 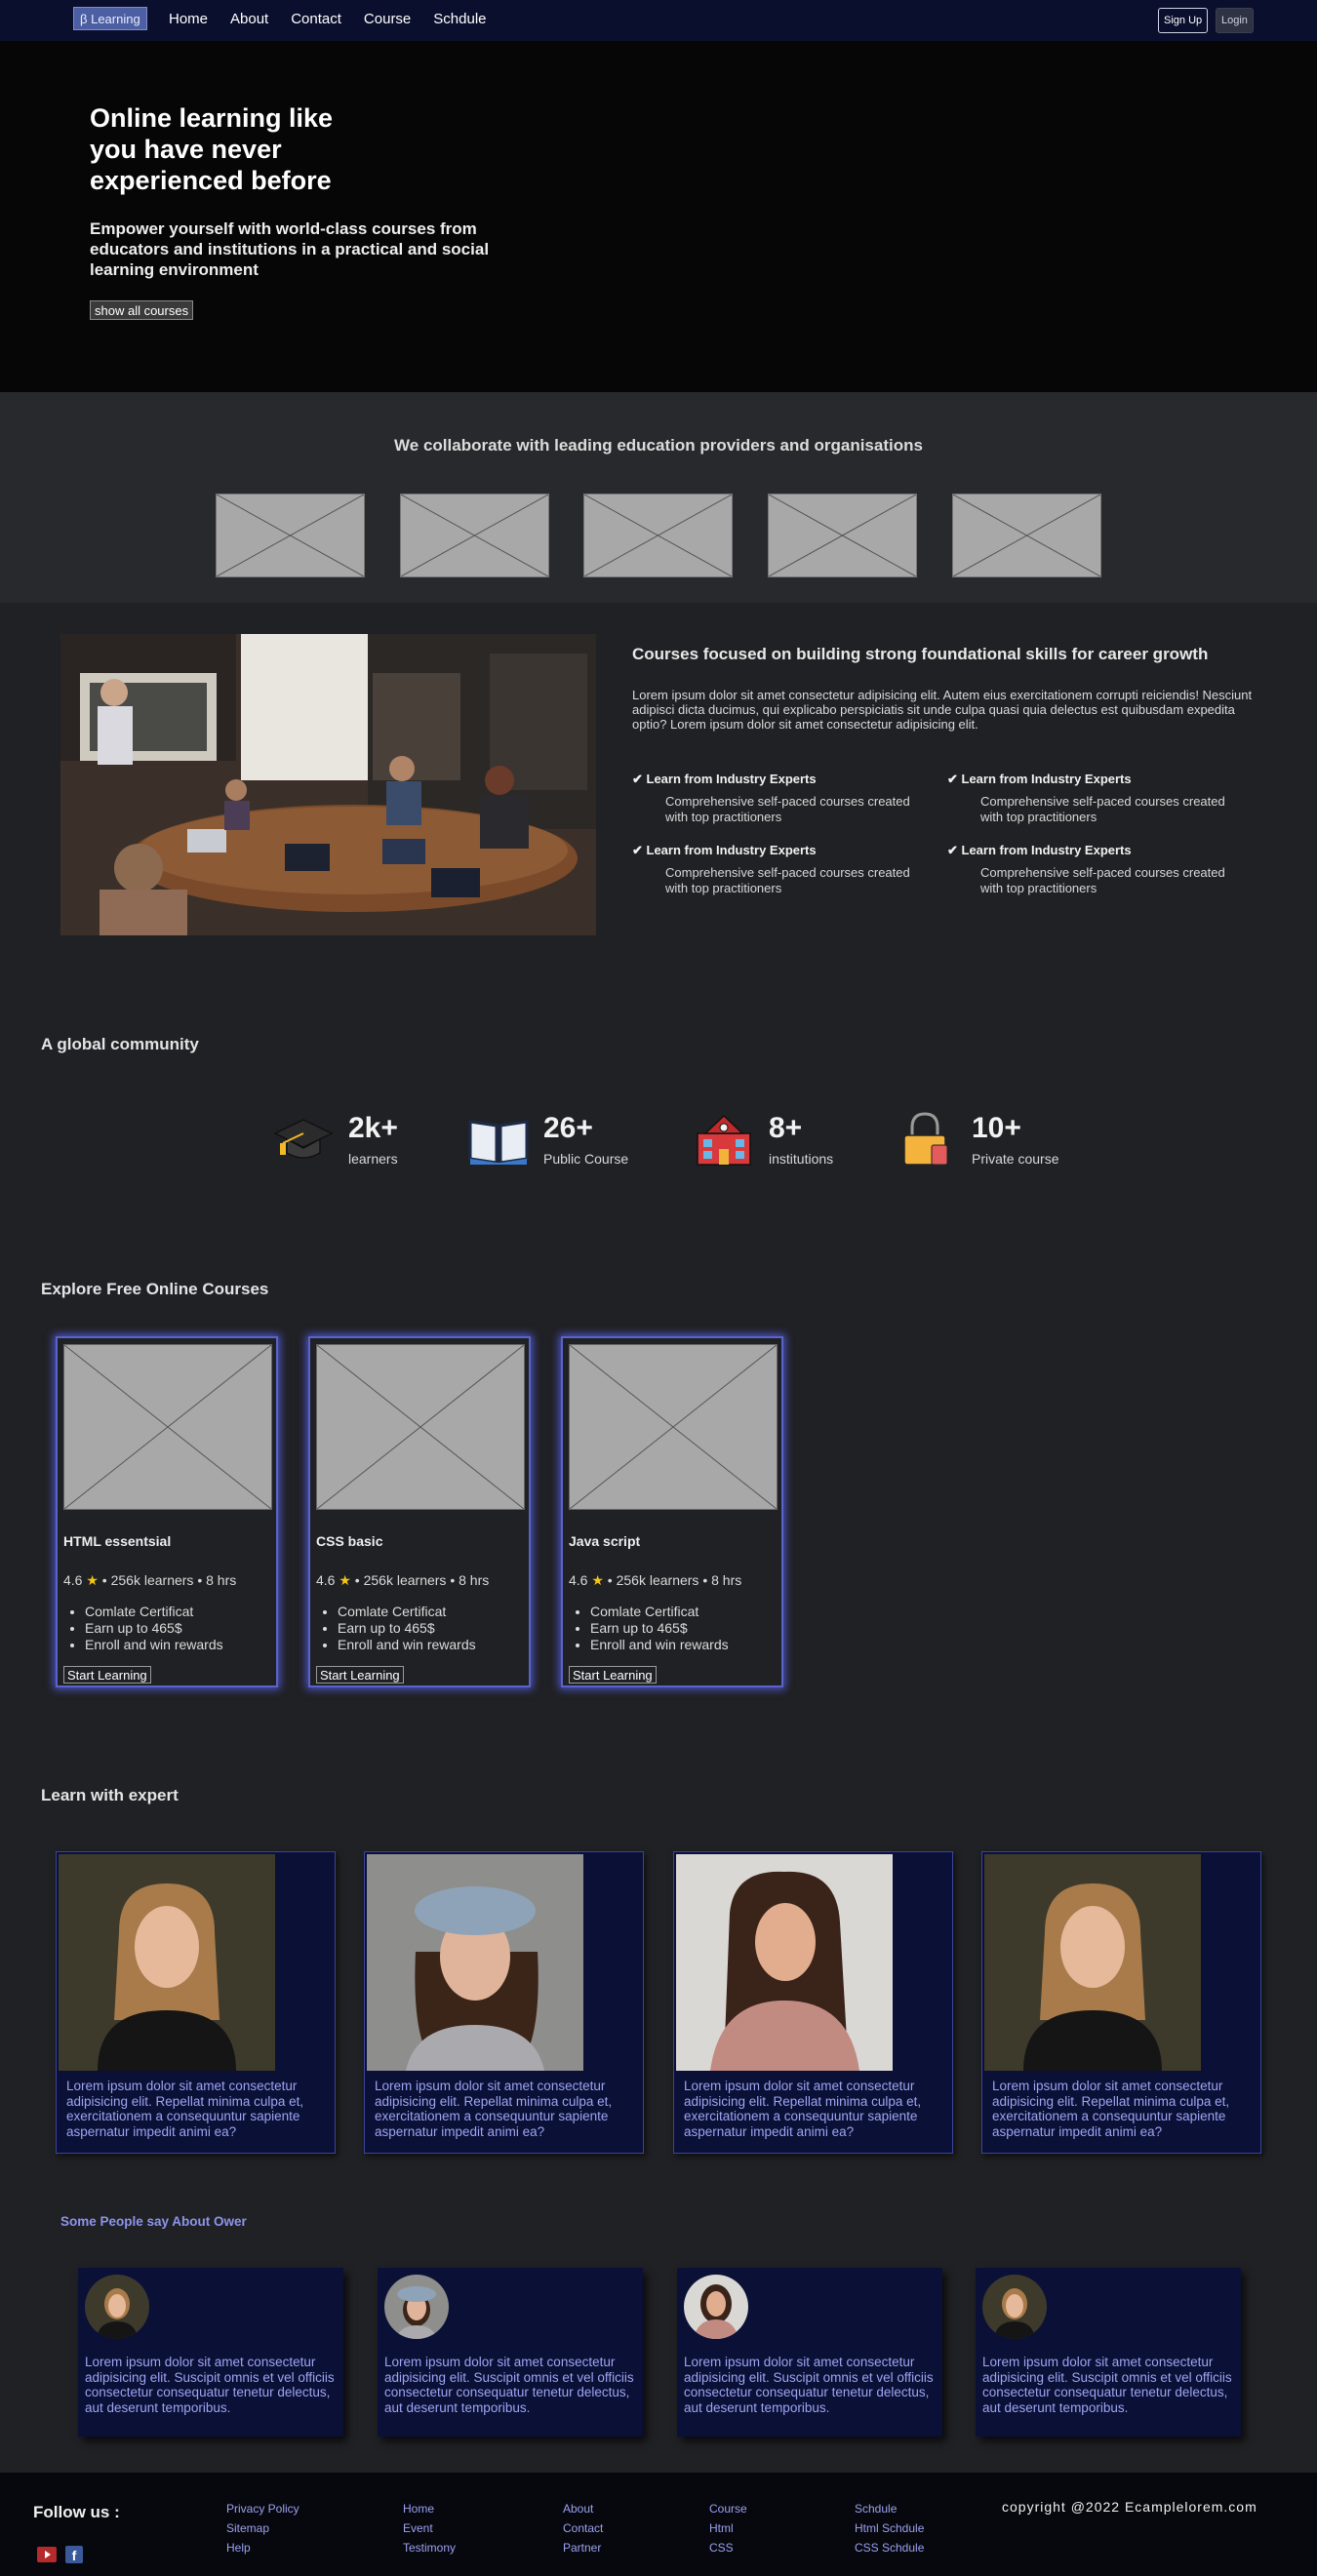 I want to click on course-title: CSS basic, so click(x=350, y=1541).